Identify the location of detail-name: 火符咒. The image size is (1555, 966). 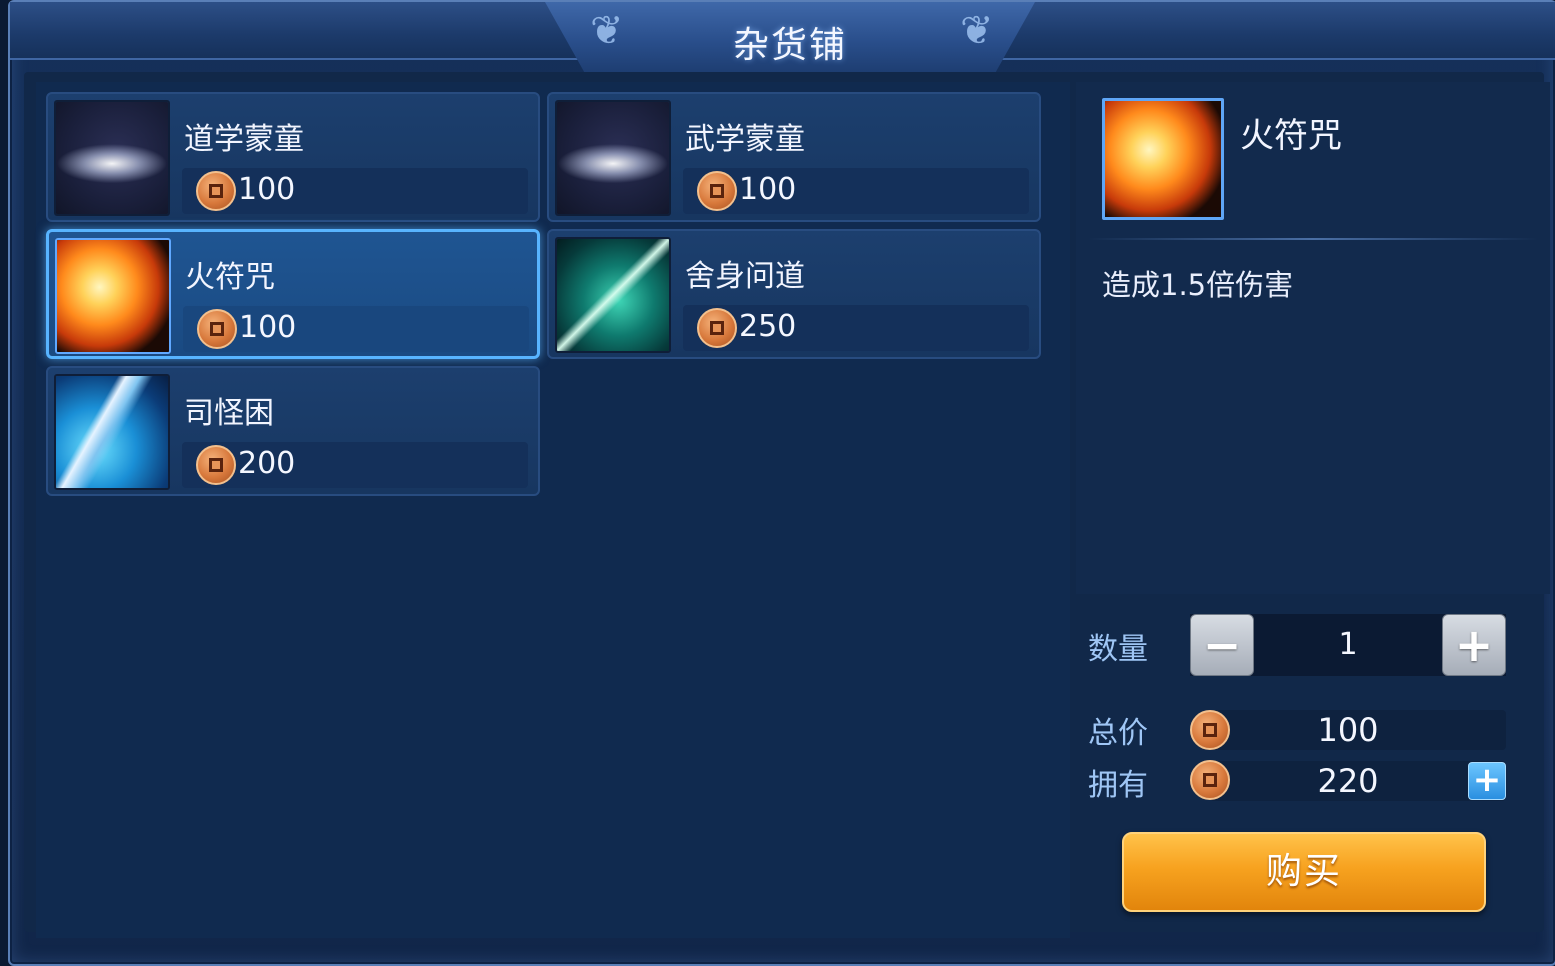
(1291, 136).